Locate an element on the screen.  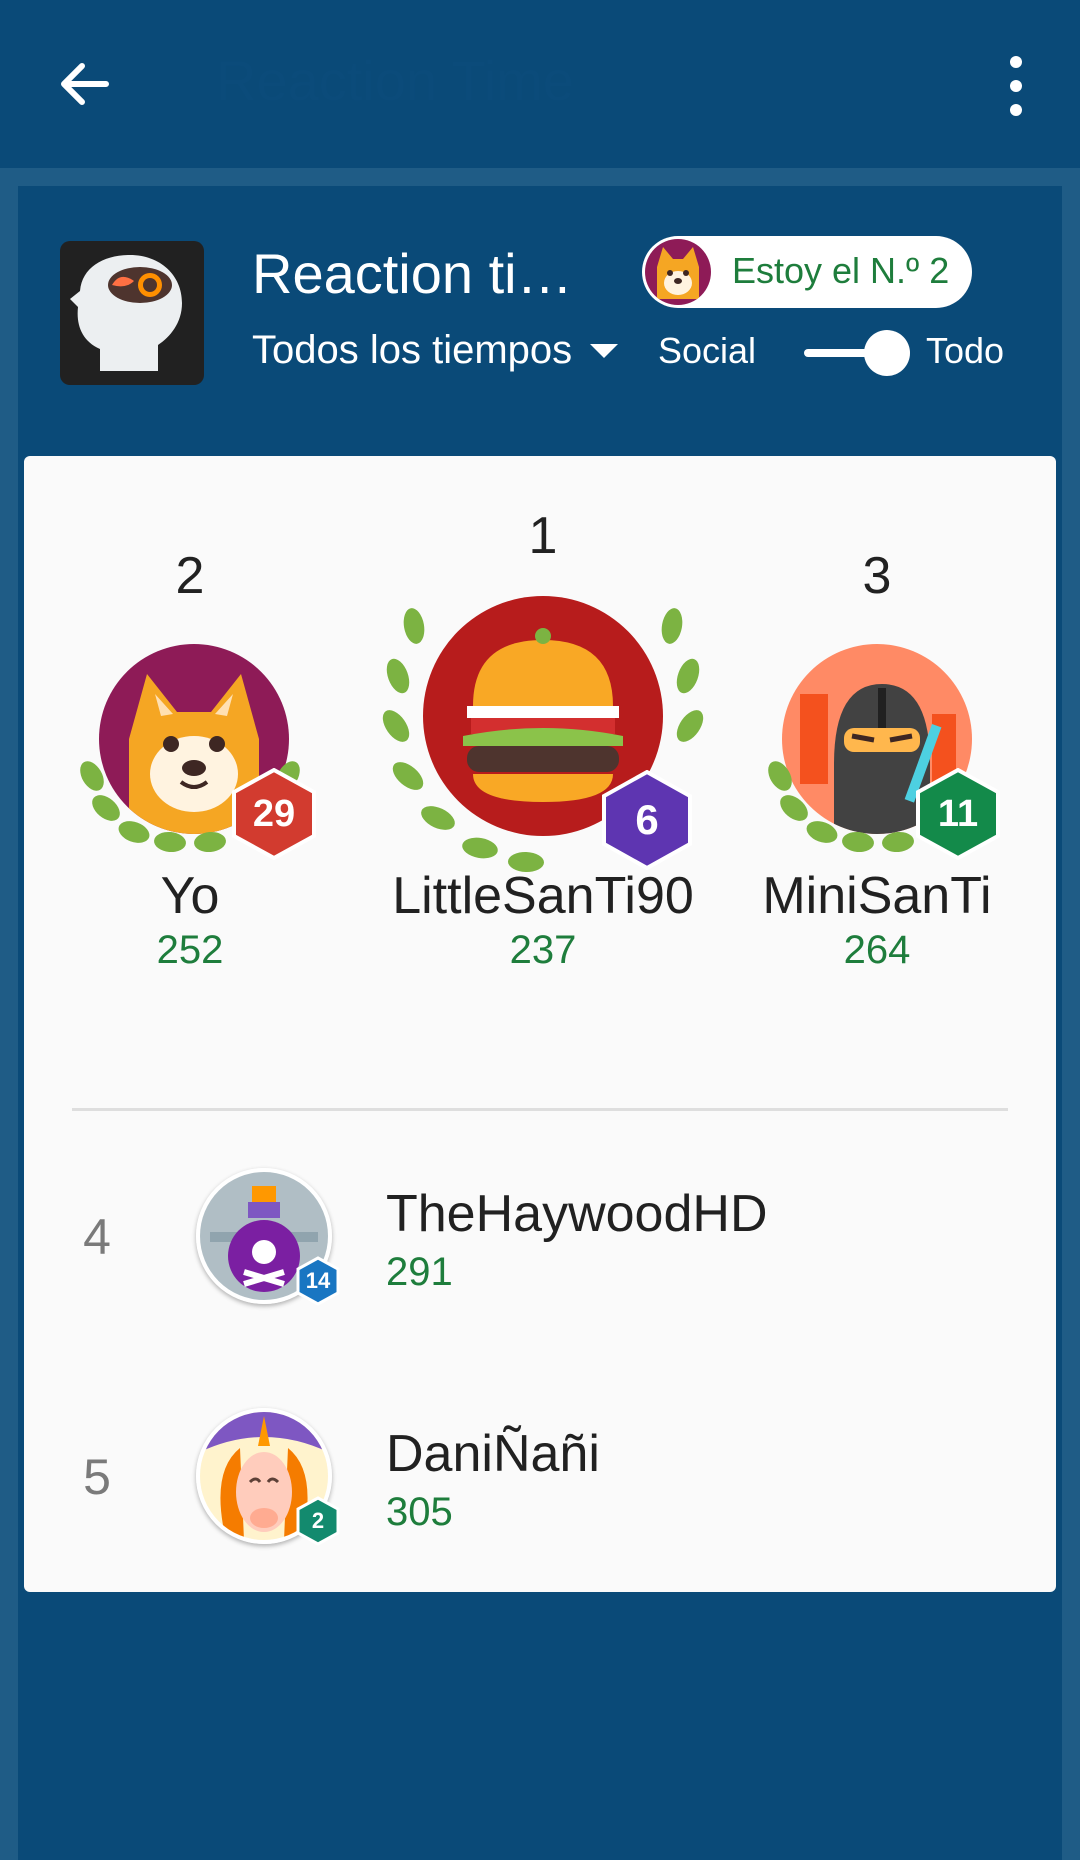
row-rank: 5 is located at coordinates (97, 1477).